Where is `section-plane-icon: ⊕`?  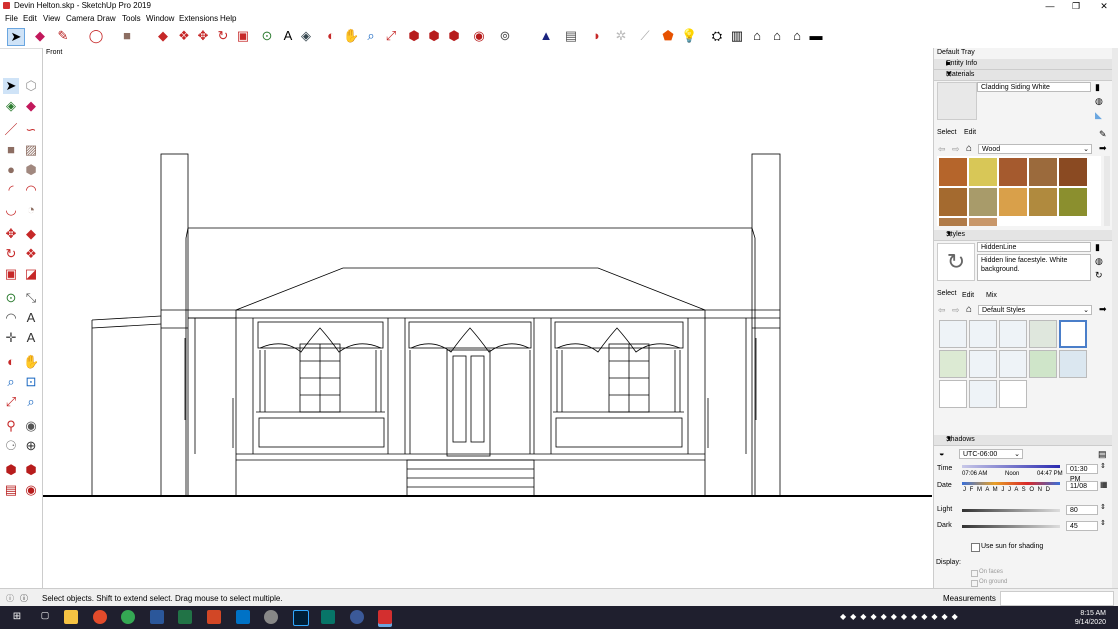 section-plane-icon: ⊕ is located at coordinates (31, 446).